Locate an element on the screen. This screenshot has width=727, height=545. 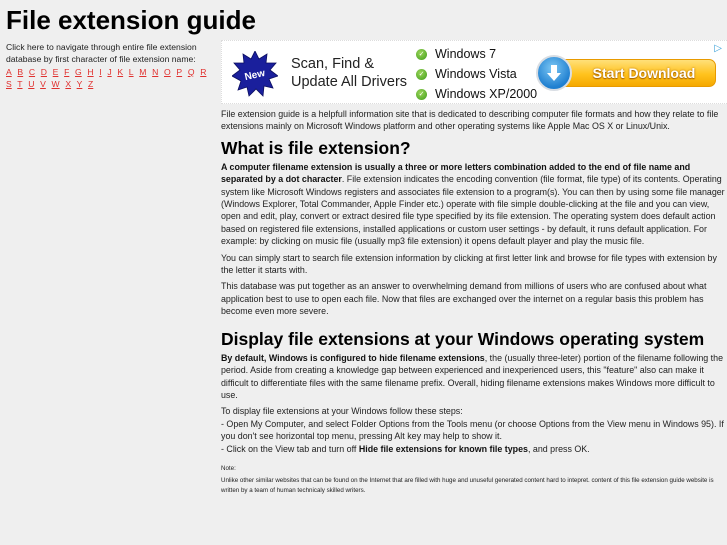
letter-link-f: F is located at coordinates (66, 72).